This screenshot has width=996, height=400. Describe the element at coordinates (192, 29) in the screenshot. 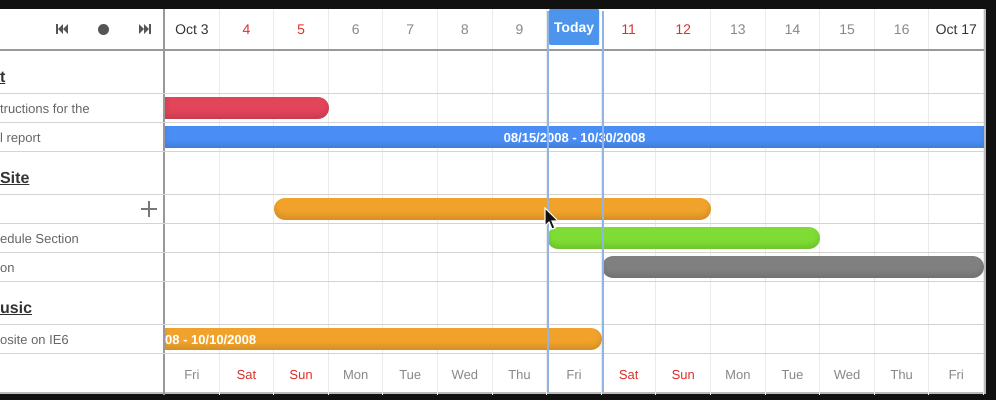

I see `date-label: Oct 3` at that location.